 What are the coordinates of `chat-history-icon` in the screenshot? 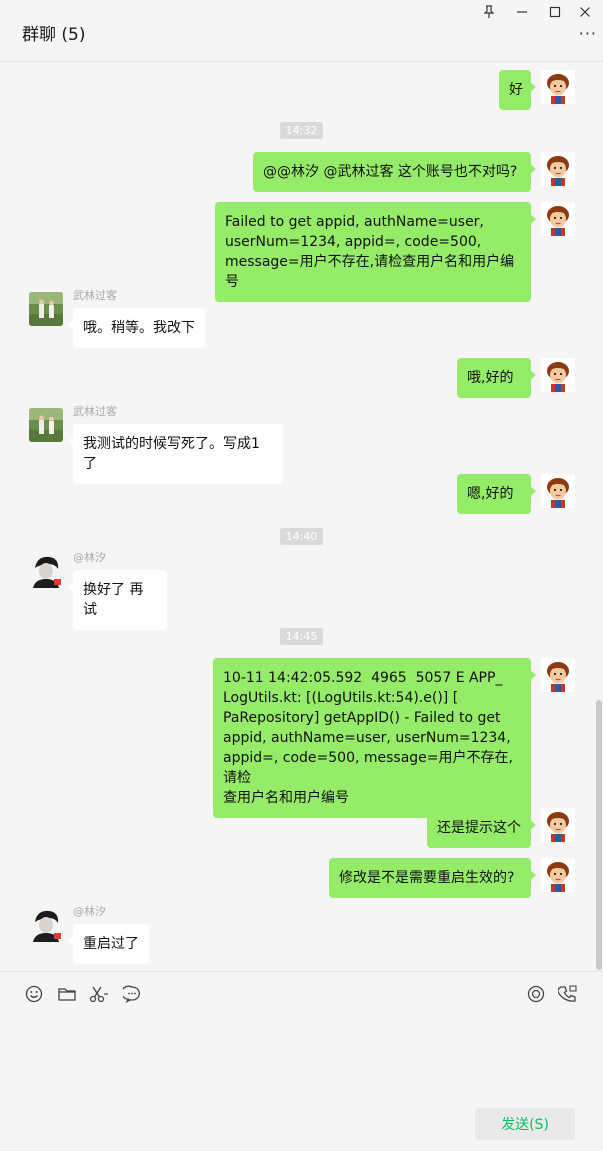 It's located at (132, 994).